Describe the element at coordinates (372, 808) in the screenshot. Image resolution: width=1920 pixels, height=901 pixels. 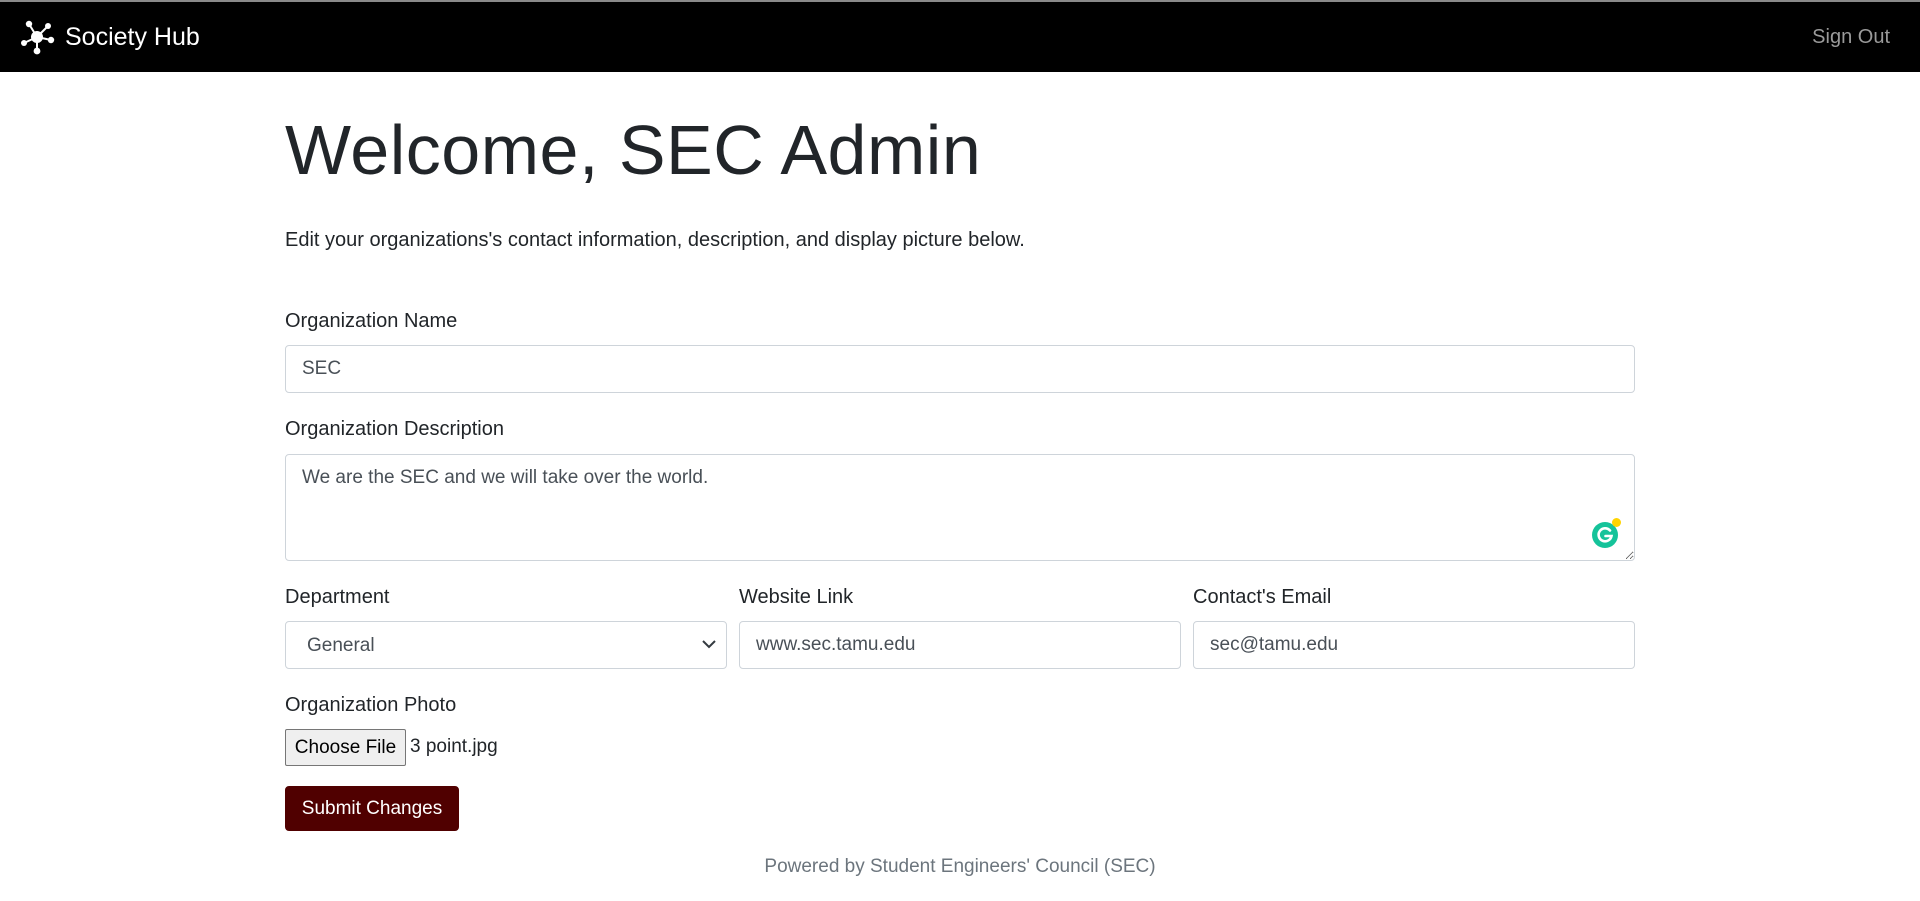
I see `submit-changes-button: Submit Changes` at that location.